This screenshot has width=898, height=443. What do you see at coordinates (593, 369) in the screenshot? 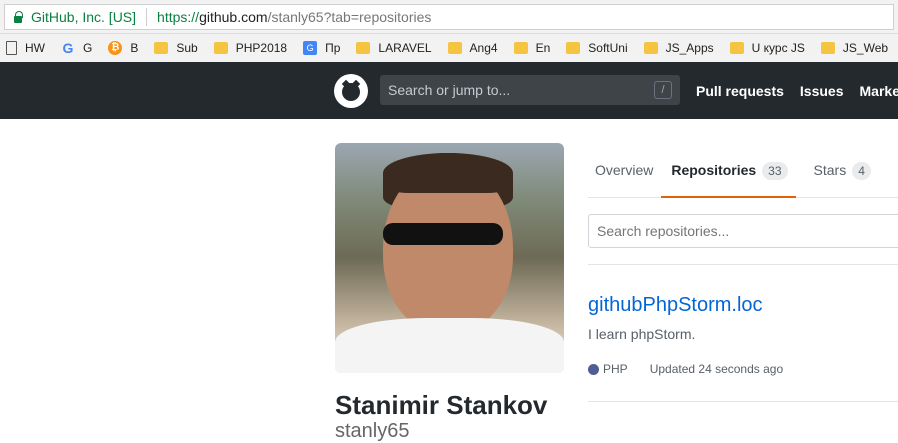
I see `language-color-dot` at bounding box center [593, 369].